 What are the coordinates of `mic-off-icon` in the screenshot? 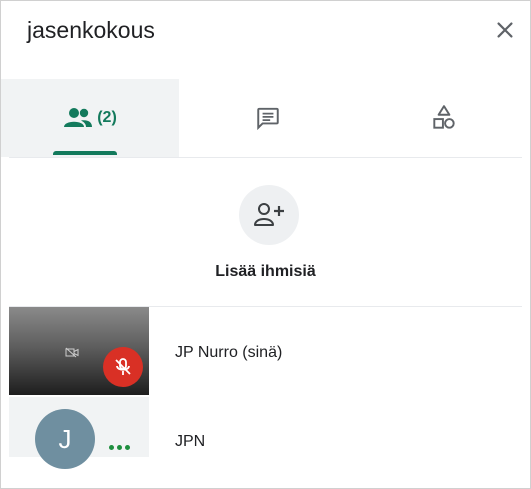 It's located at (123, 366).